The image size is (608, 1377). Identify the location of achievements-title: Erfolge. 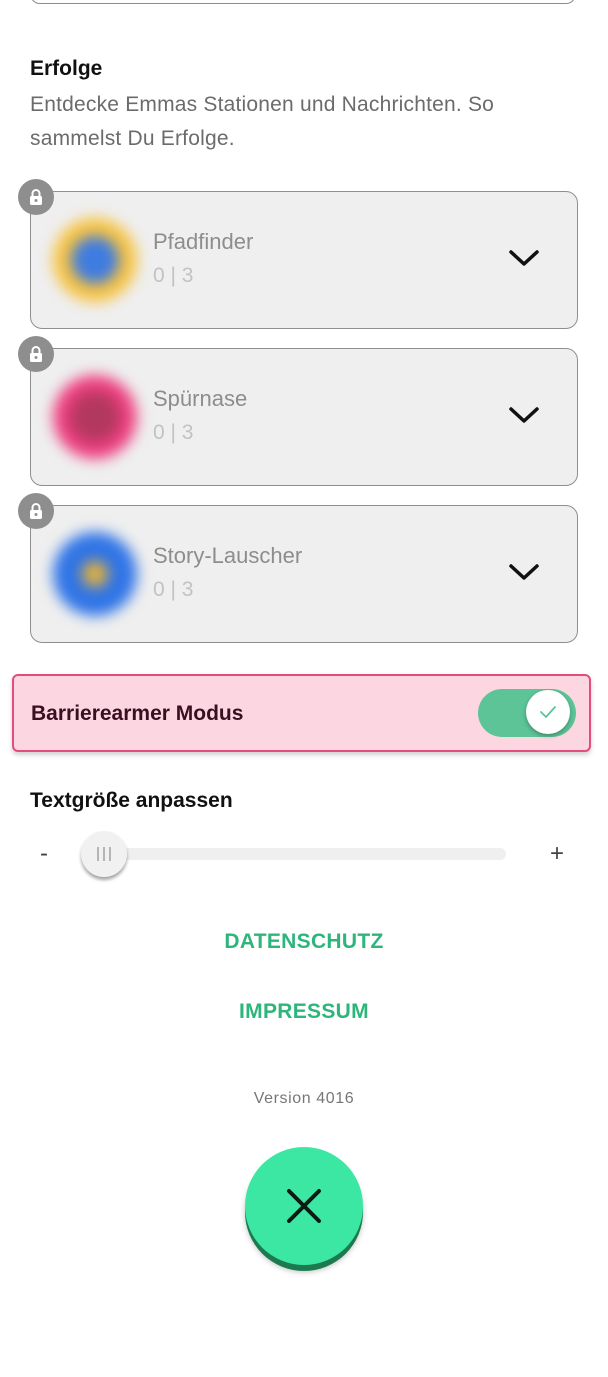
(66, 68).